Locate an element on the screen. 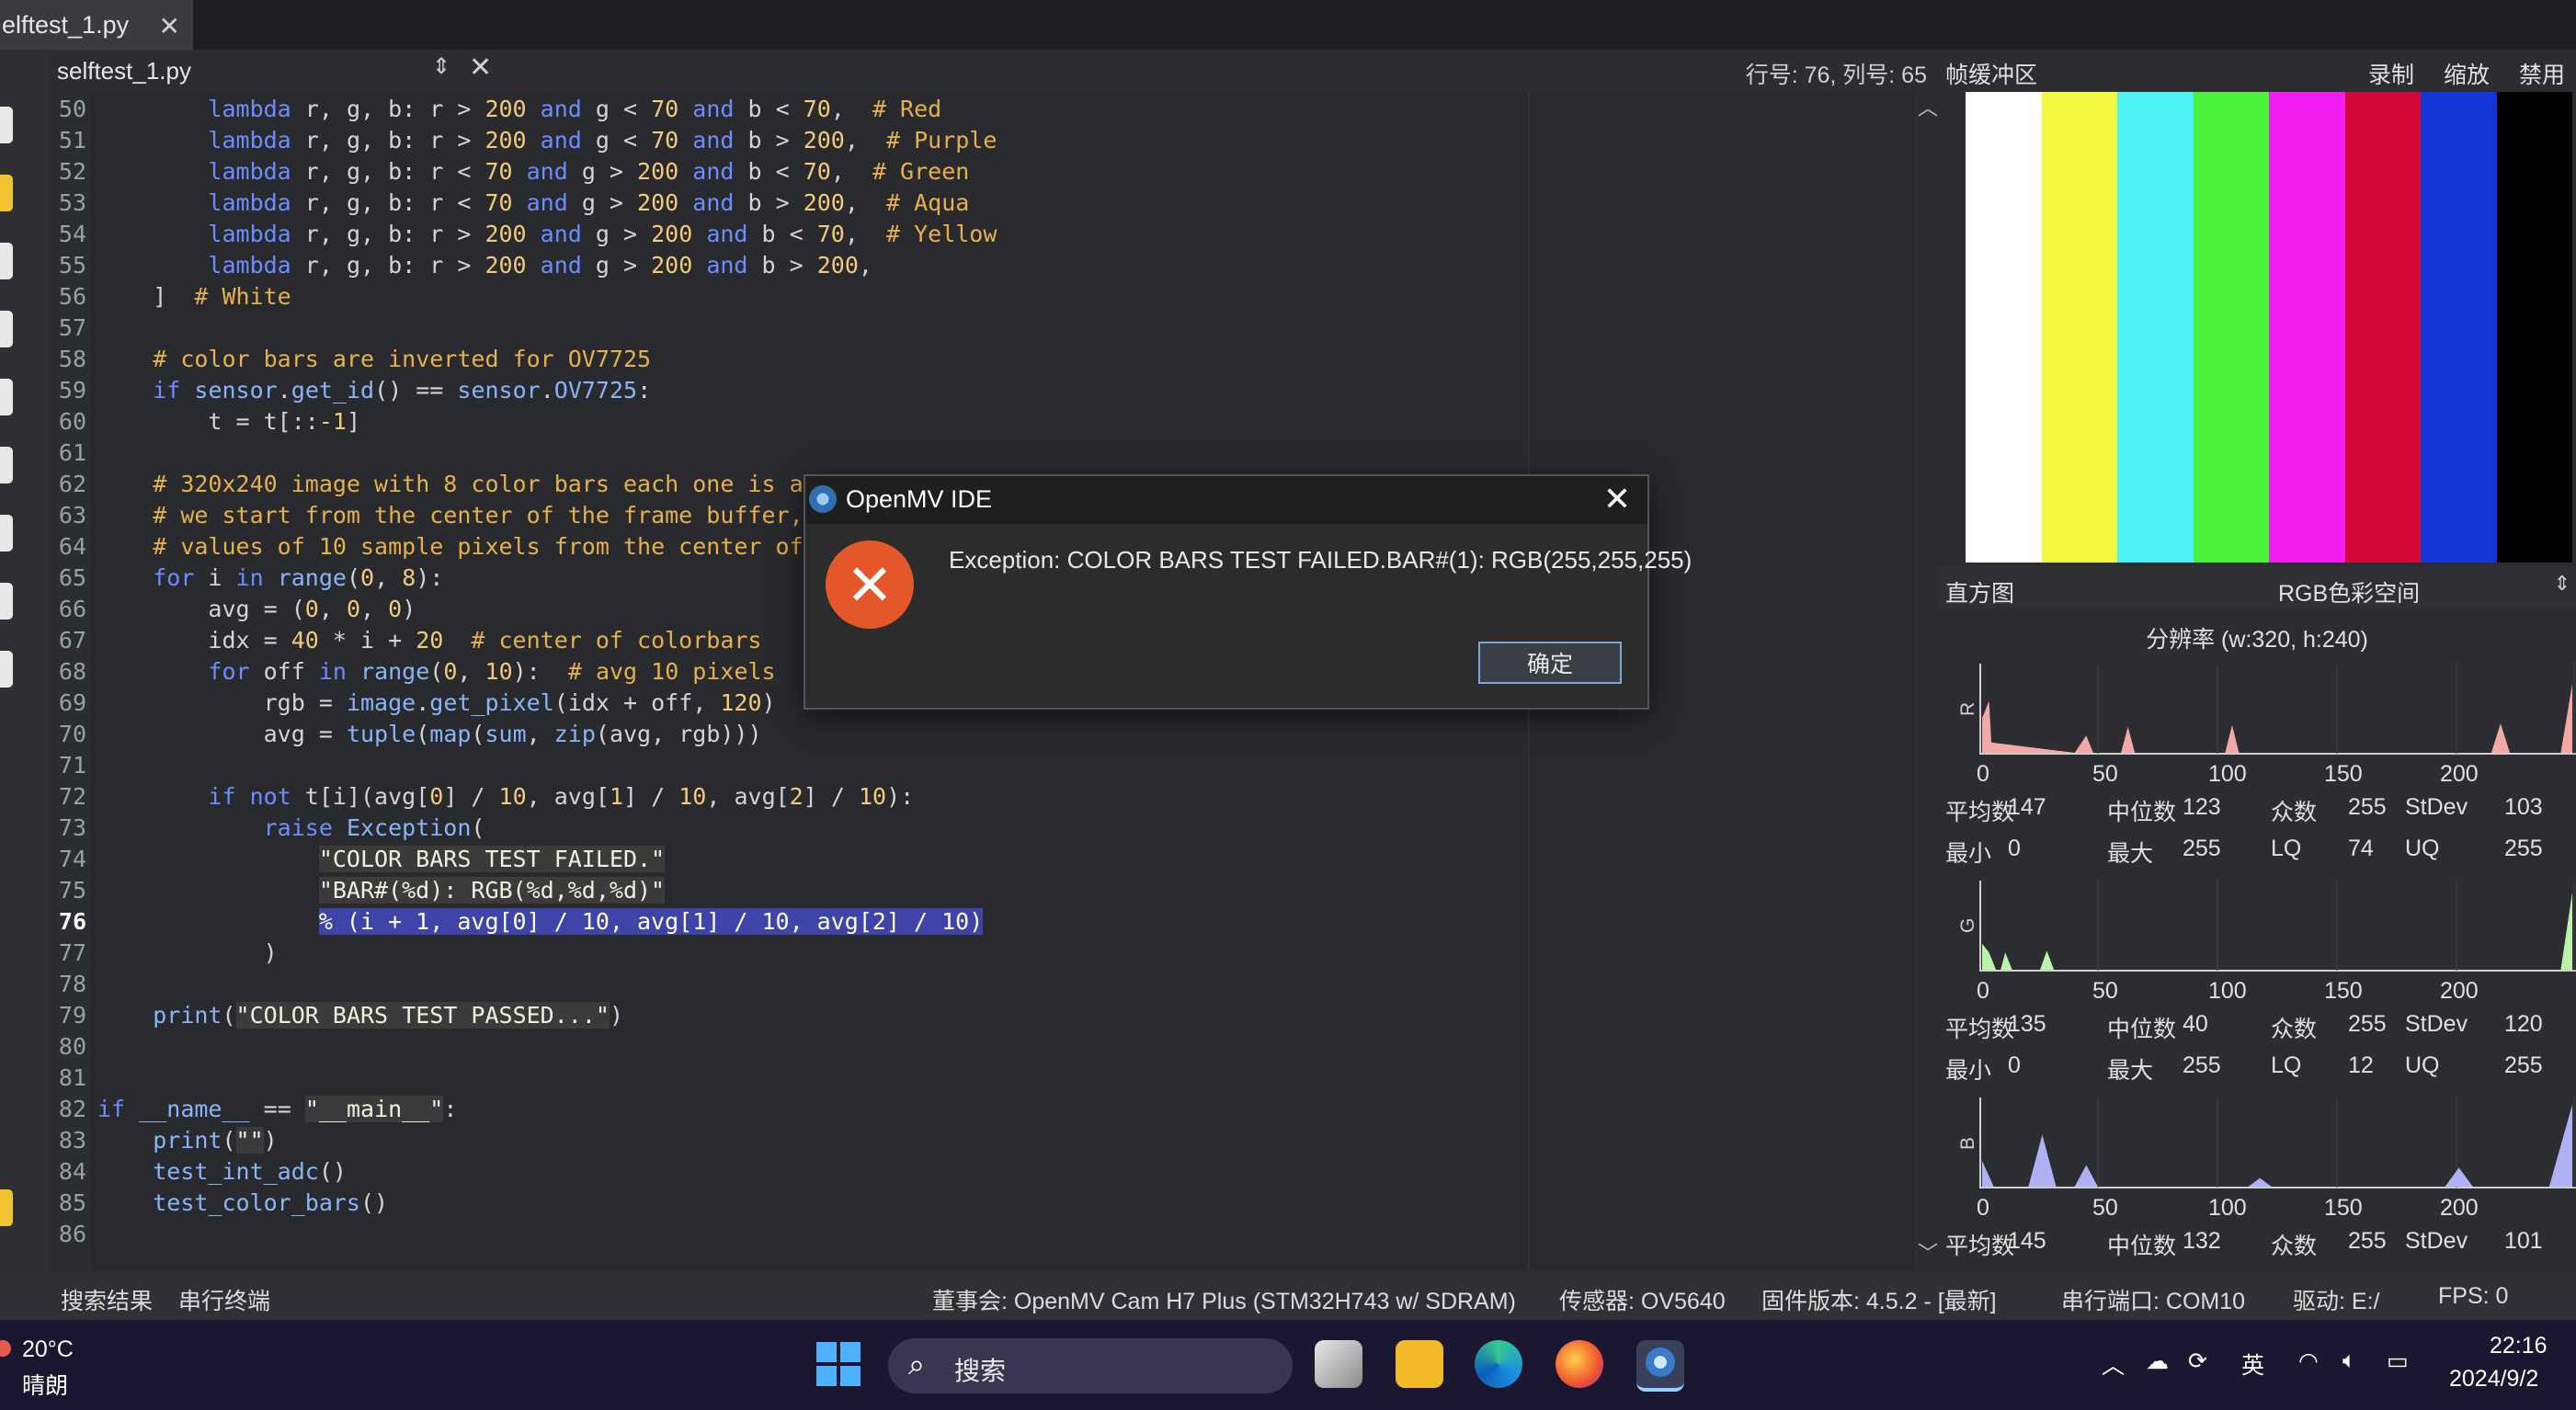 This screenshot has width=2576, height=1410. code-line: idx = 40 * i + 20 # center of colorbars is located at coordinates (429, 640).